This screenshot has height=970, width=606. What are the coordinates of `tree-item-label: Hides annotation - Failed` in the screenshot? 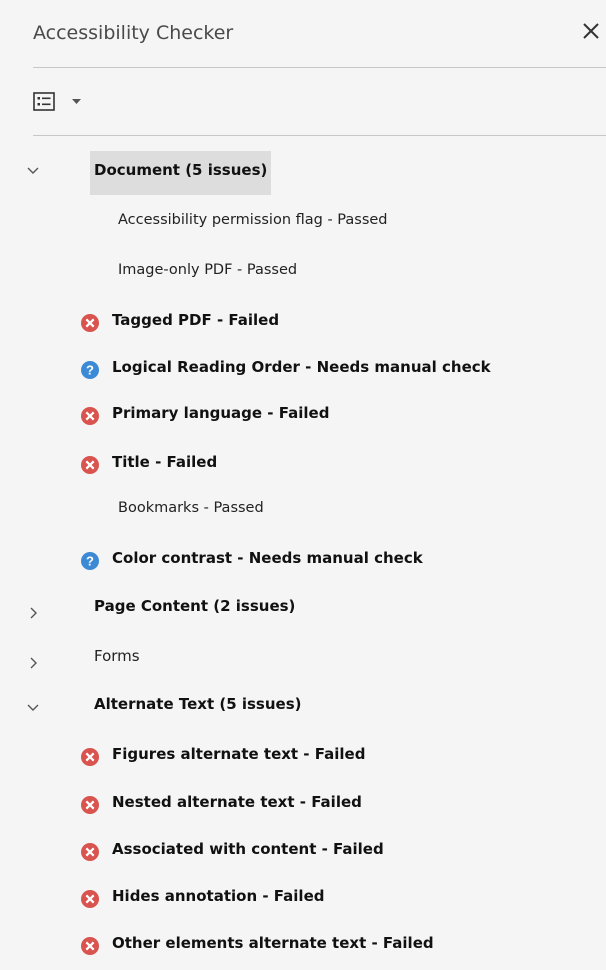 It's located at (218, 896).